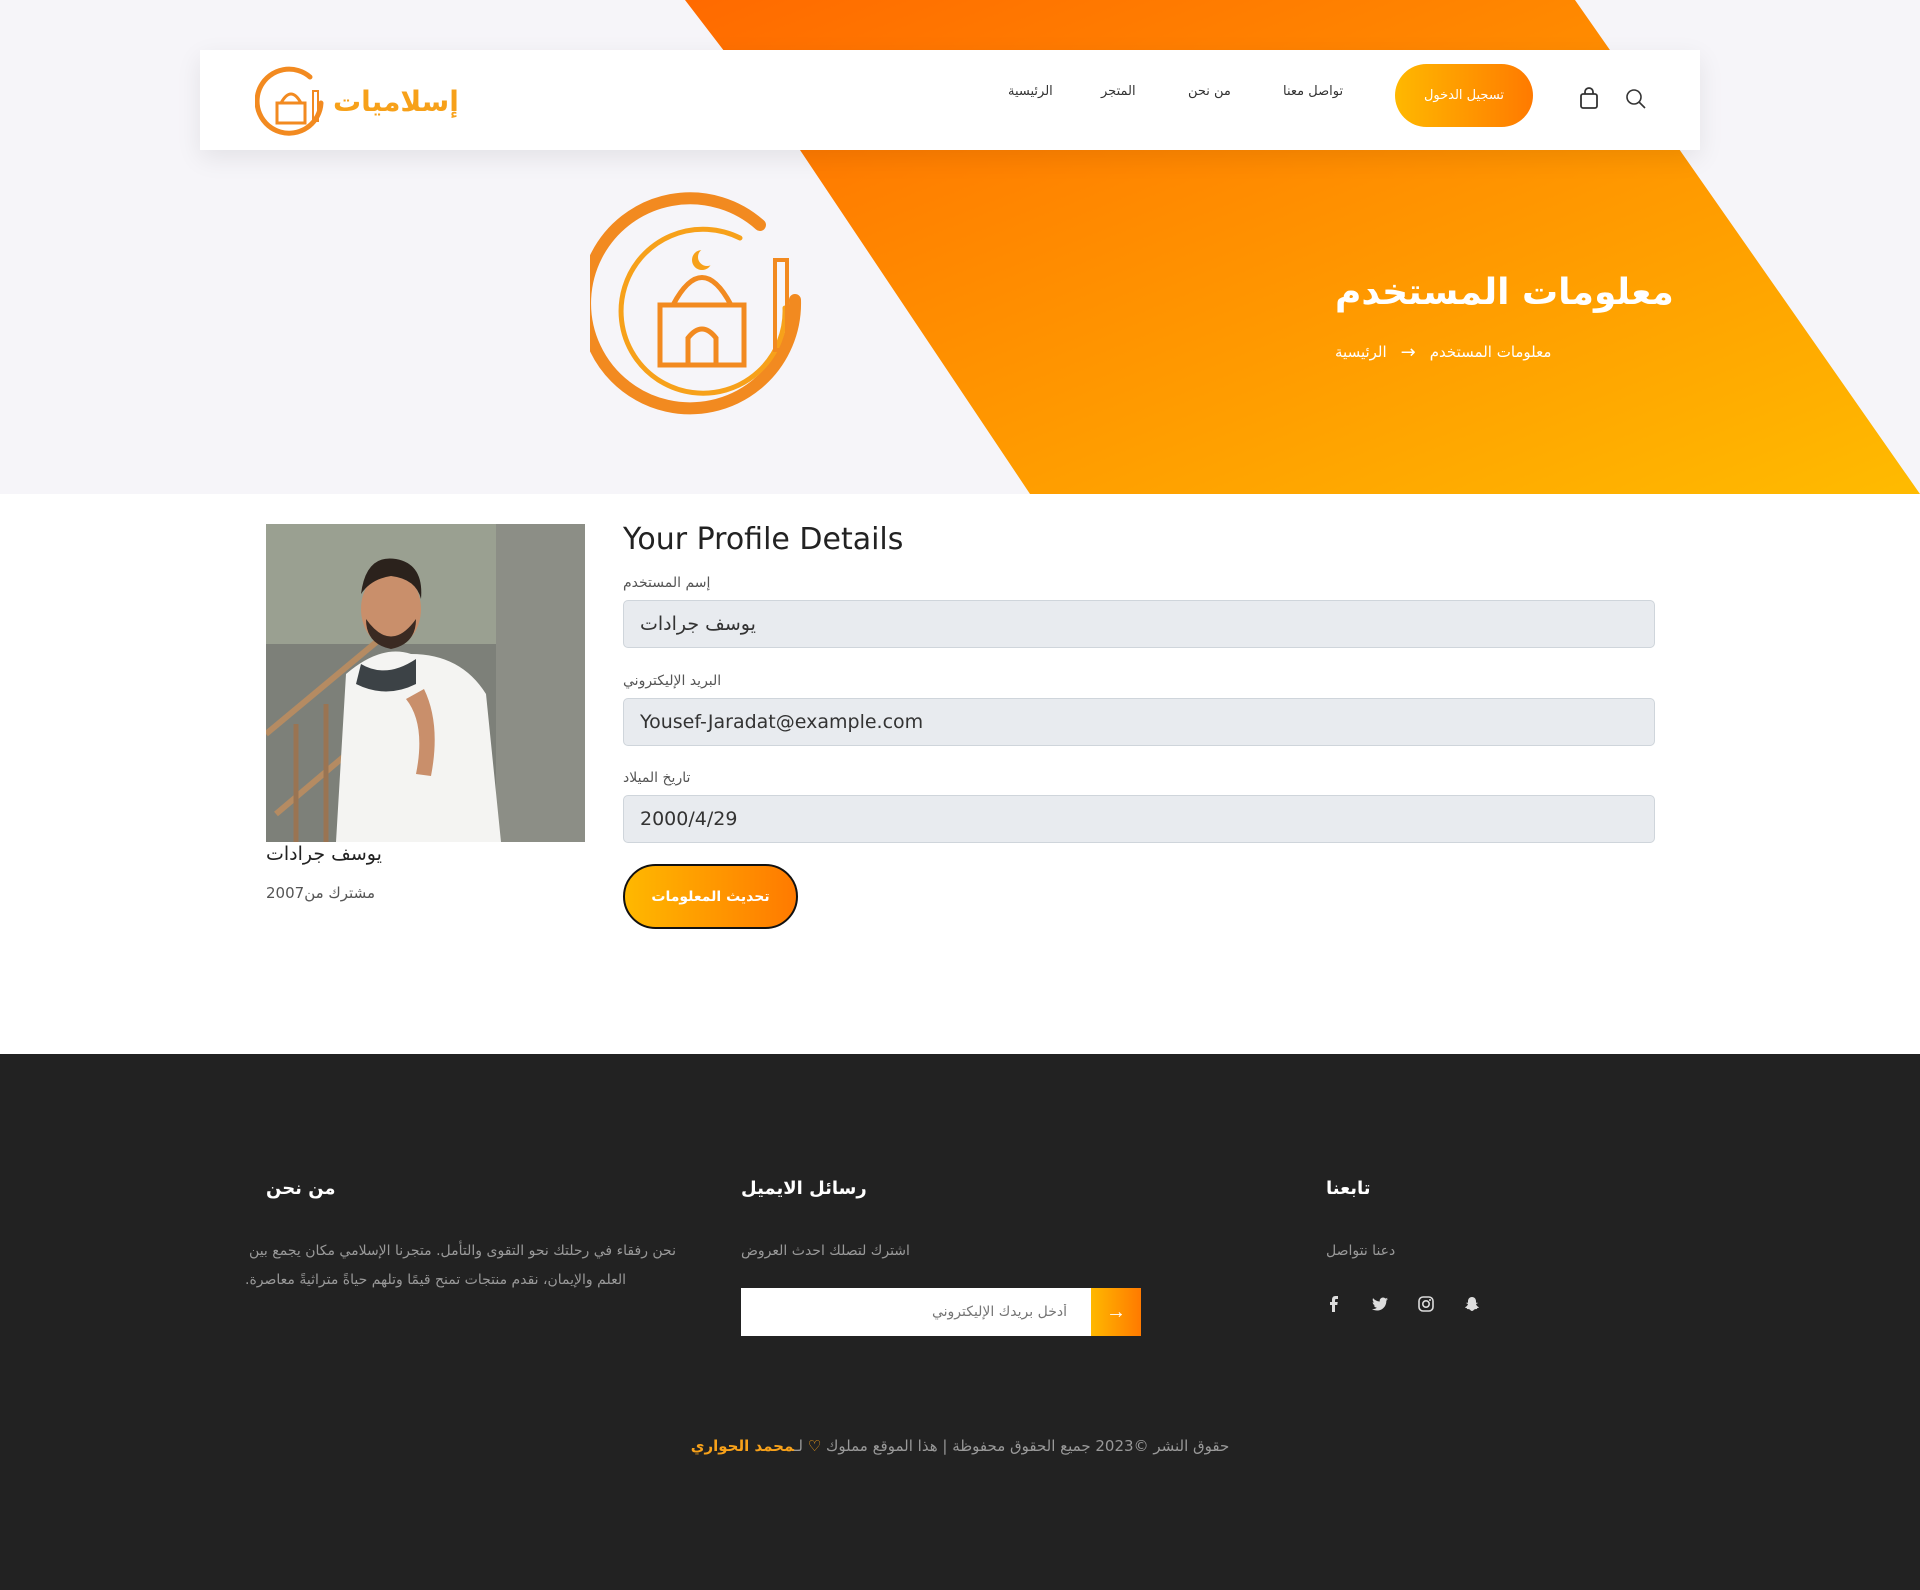  I want to click on birthdate-value: 2000/4/29, so click(689, 819).